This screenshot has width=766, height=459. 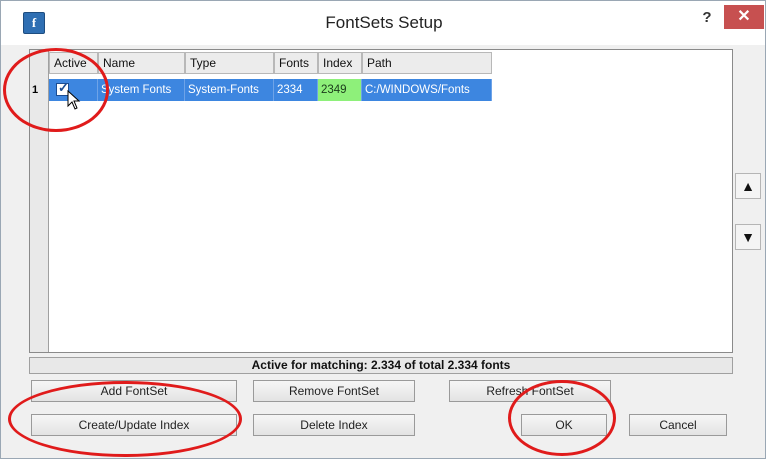 I want to click on column-header-index: Index, so click(x=340, y=63).